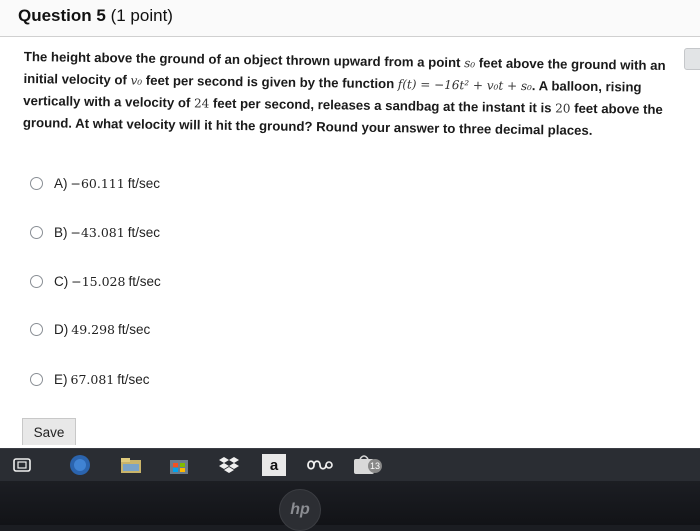 Image resolution: width=700 pixels, height=531 pixels. I want to click on store-bag-icon: 13, so click(367, 465).